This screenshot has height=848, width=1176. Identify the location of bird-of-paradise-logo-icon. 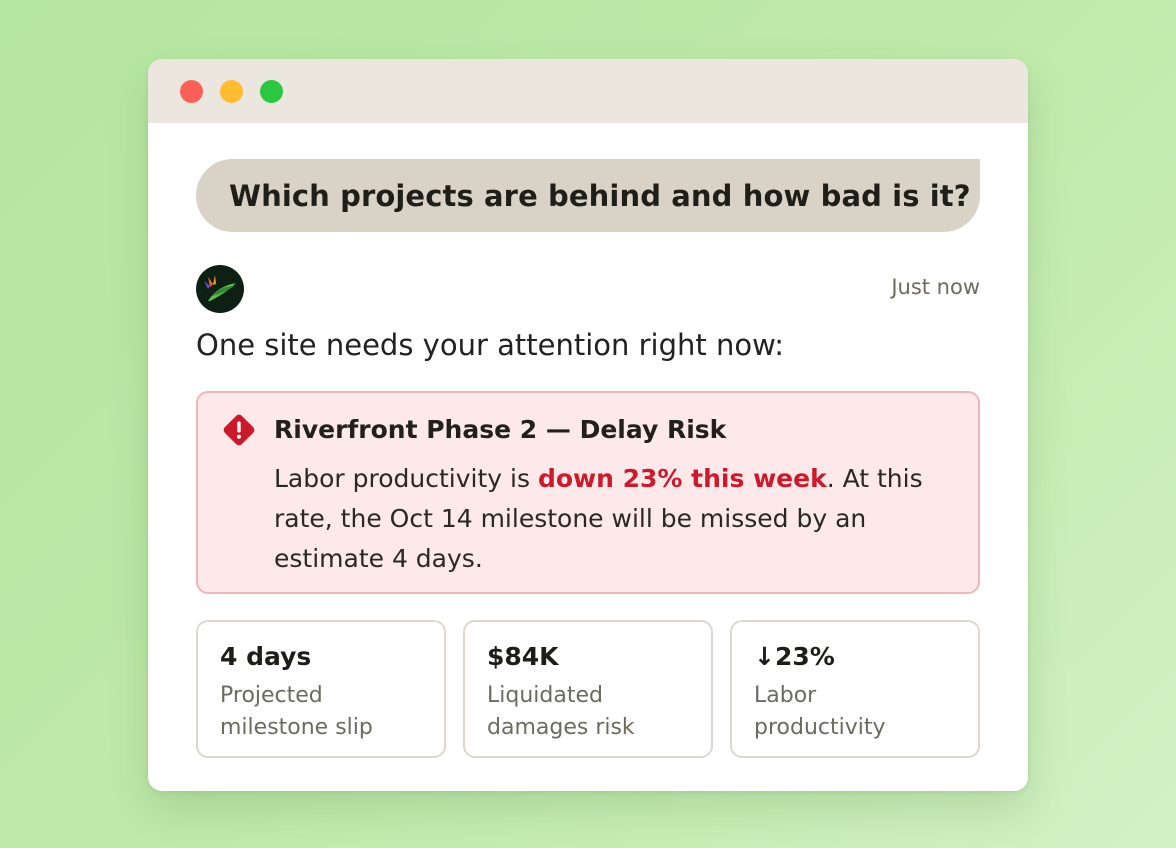
(220, 288).